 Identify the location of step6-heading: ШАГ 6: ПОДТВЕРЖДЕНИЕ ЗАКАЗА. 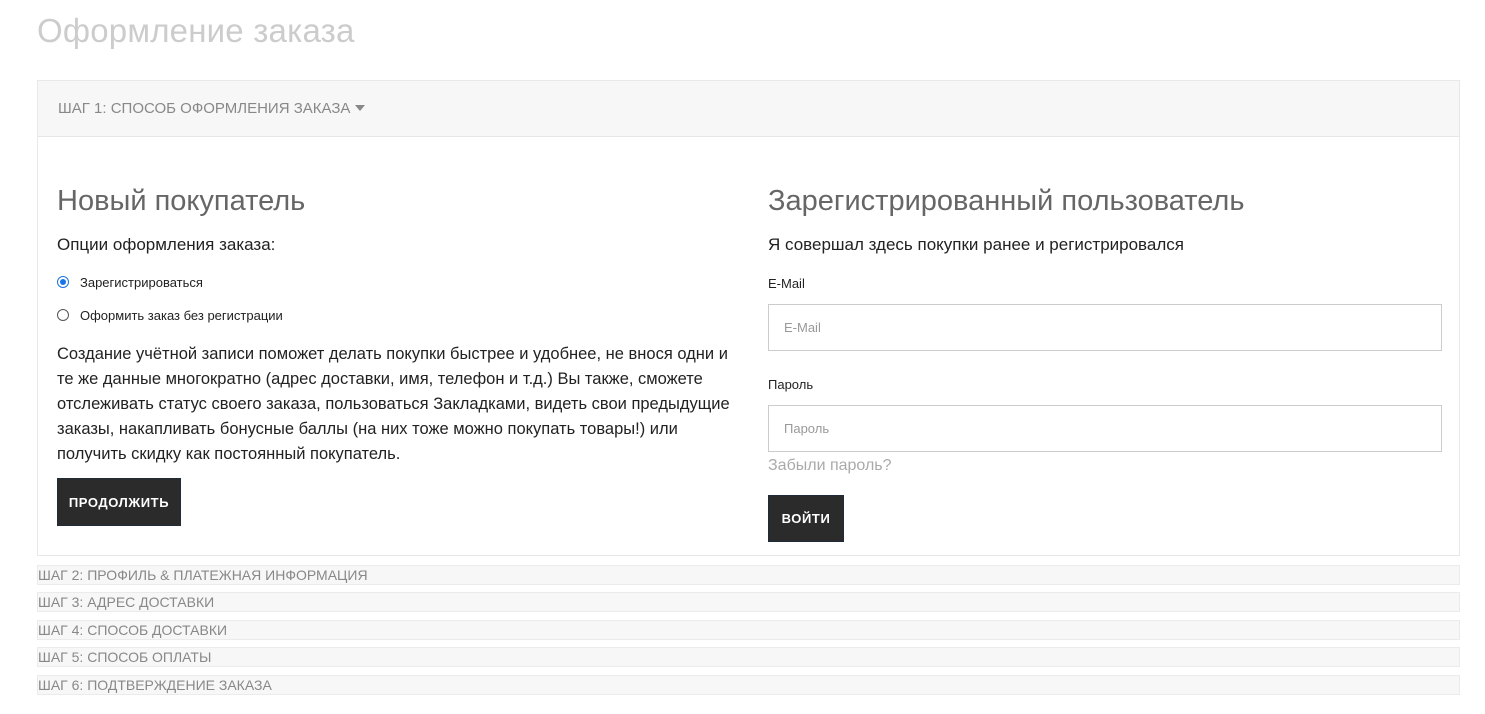
(748, 685).